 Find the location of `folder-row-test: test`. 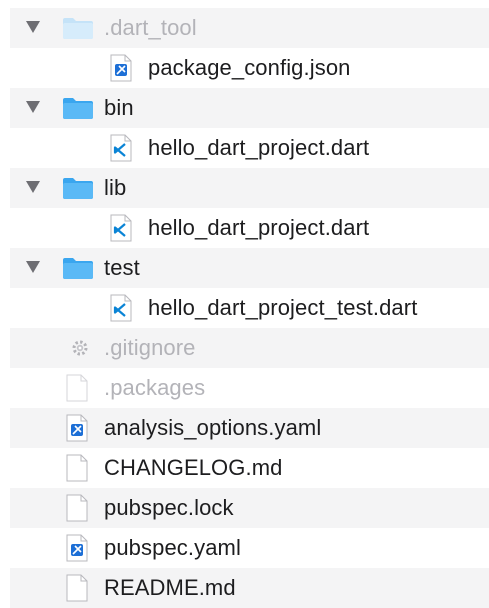

folder-row-test: test is located at coordinates (249, 268).